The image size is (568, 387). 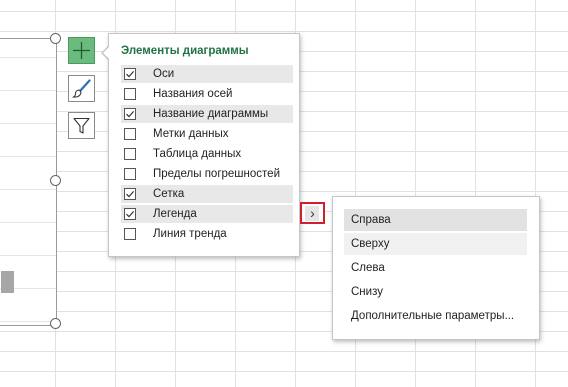 I want to click on chart-element-label: Названия осей, so click(x=193, y=94).